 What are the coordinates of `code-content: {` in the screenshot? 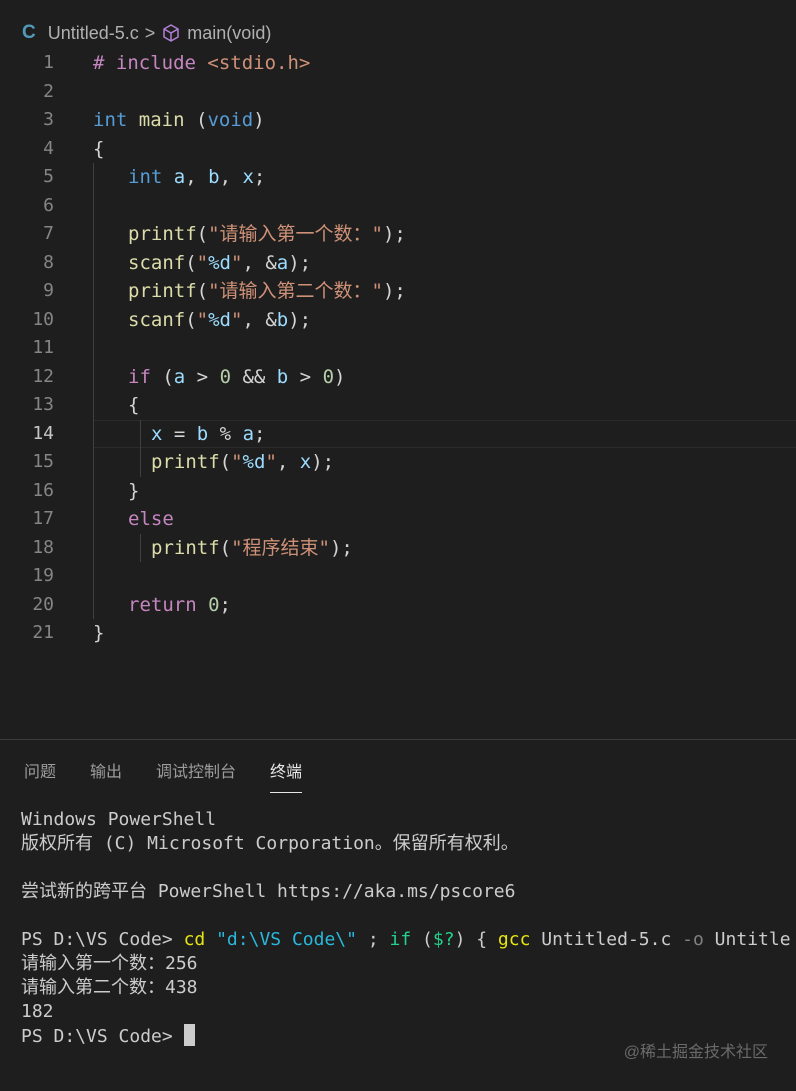 It's located at (98, 149).